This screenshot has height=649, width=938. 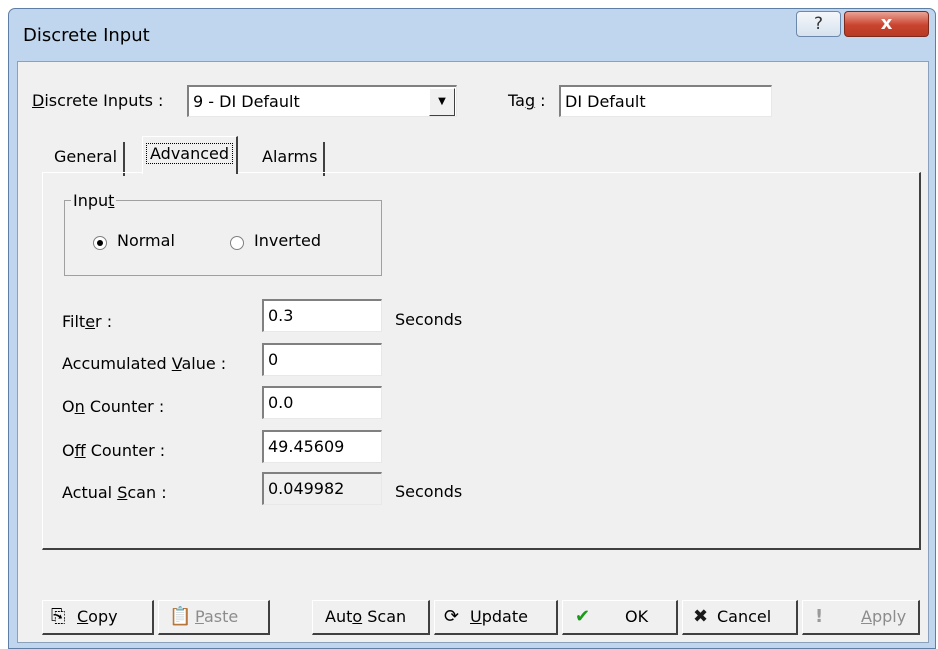 What do you see at coordinates (429, 319) in the screenshot?
I see `filter-unit: Seconds` at bounding box center [429, 319].